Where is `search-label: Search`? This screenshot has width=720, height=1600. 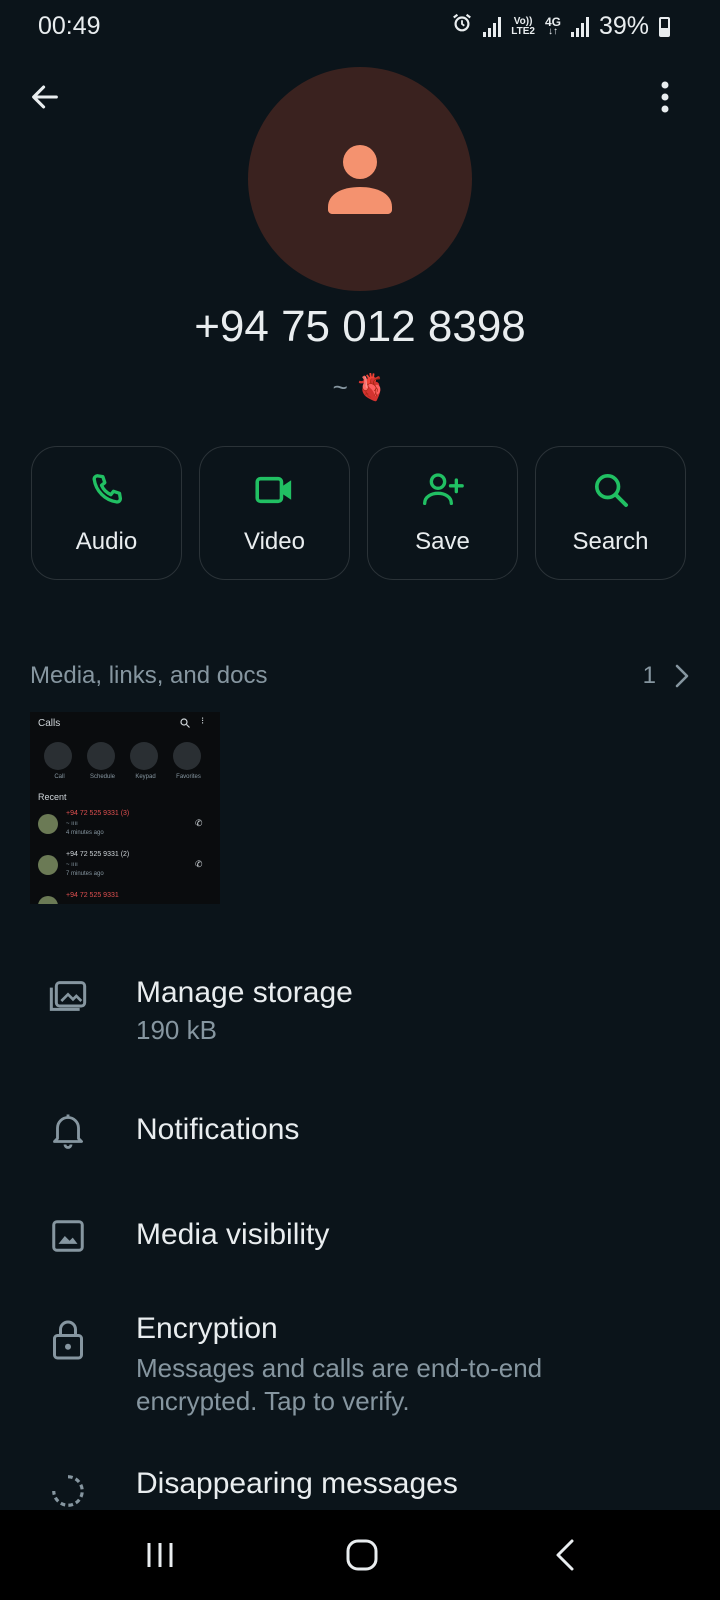 search-label: Search is located at coordinates (610, 541).